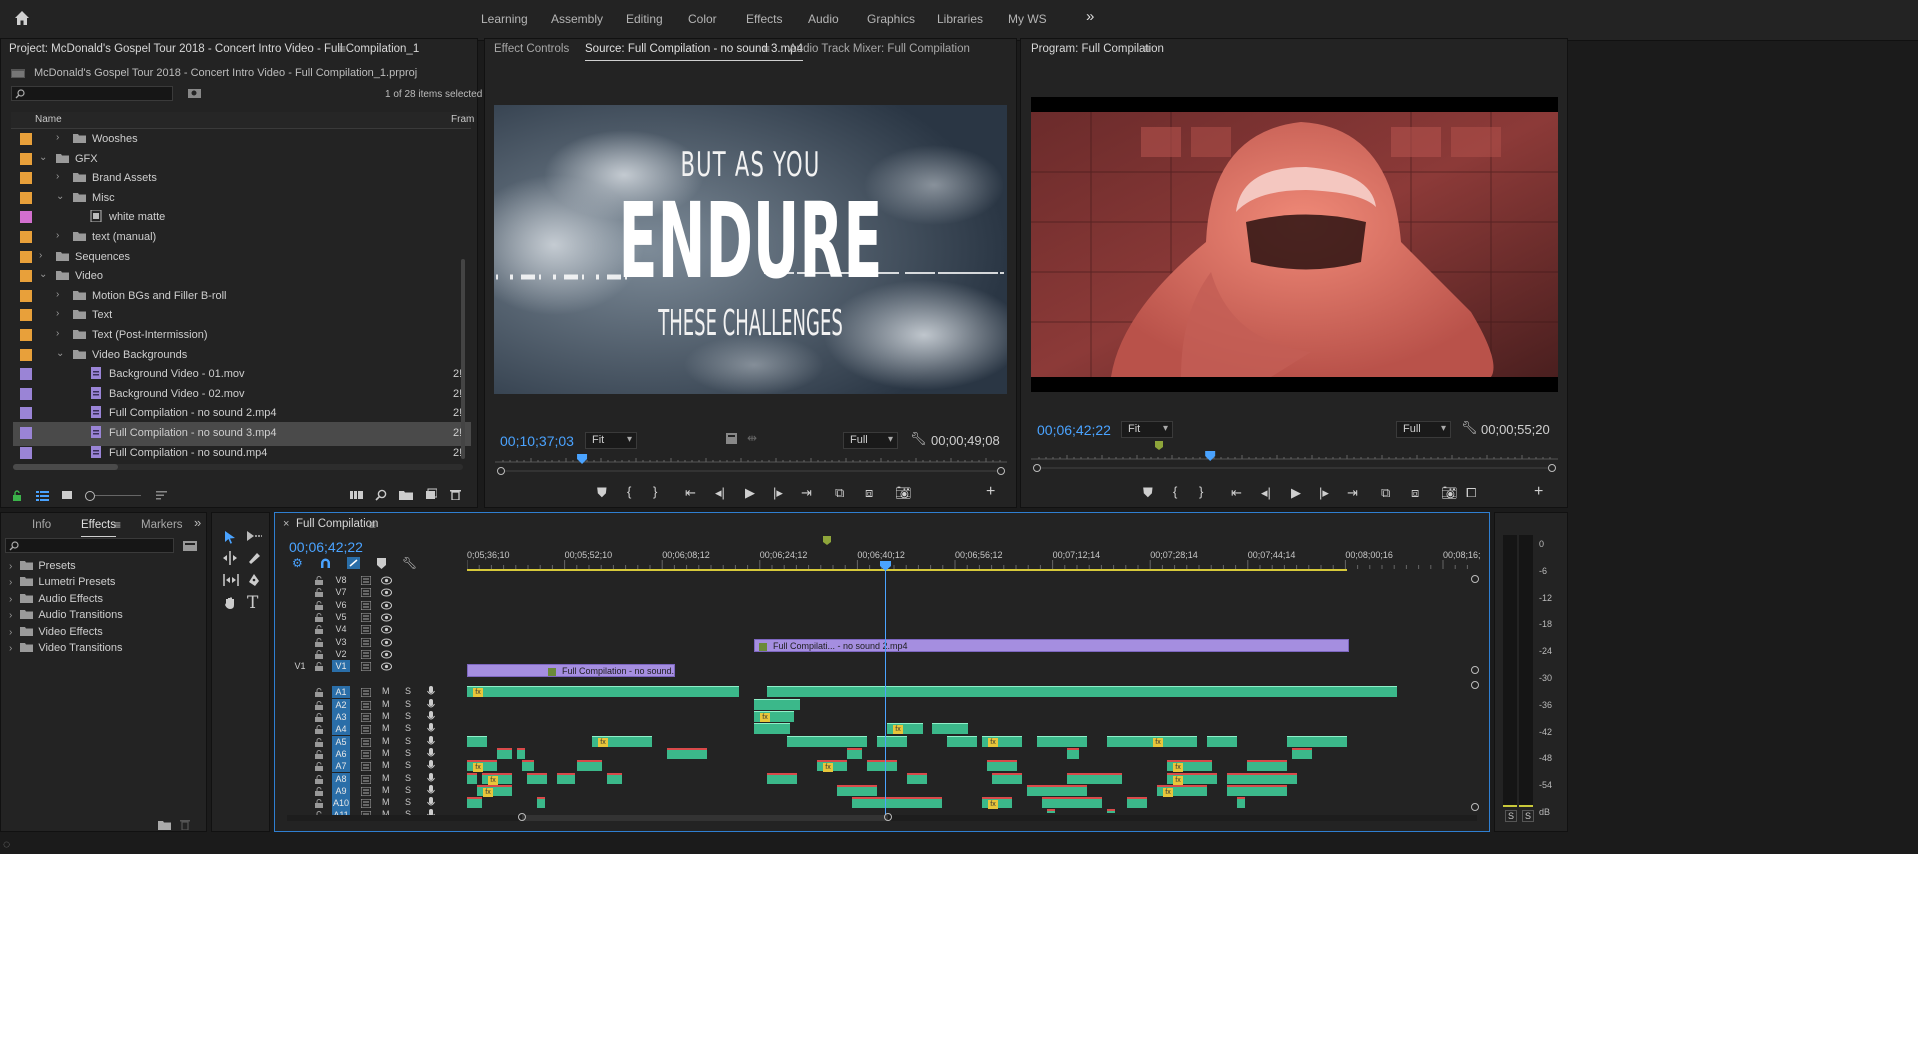  What do you see at coordinates (197, 522) in the screenshot?
I see `more-panels-icon: »` at bounding box center [197, 522].